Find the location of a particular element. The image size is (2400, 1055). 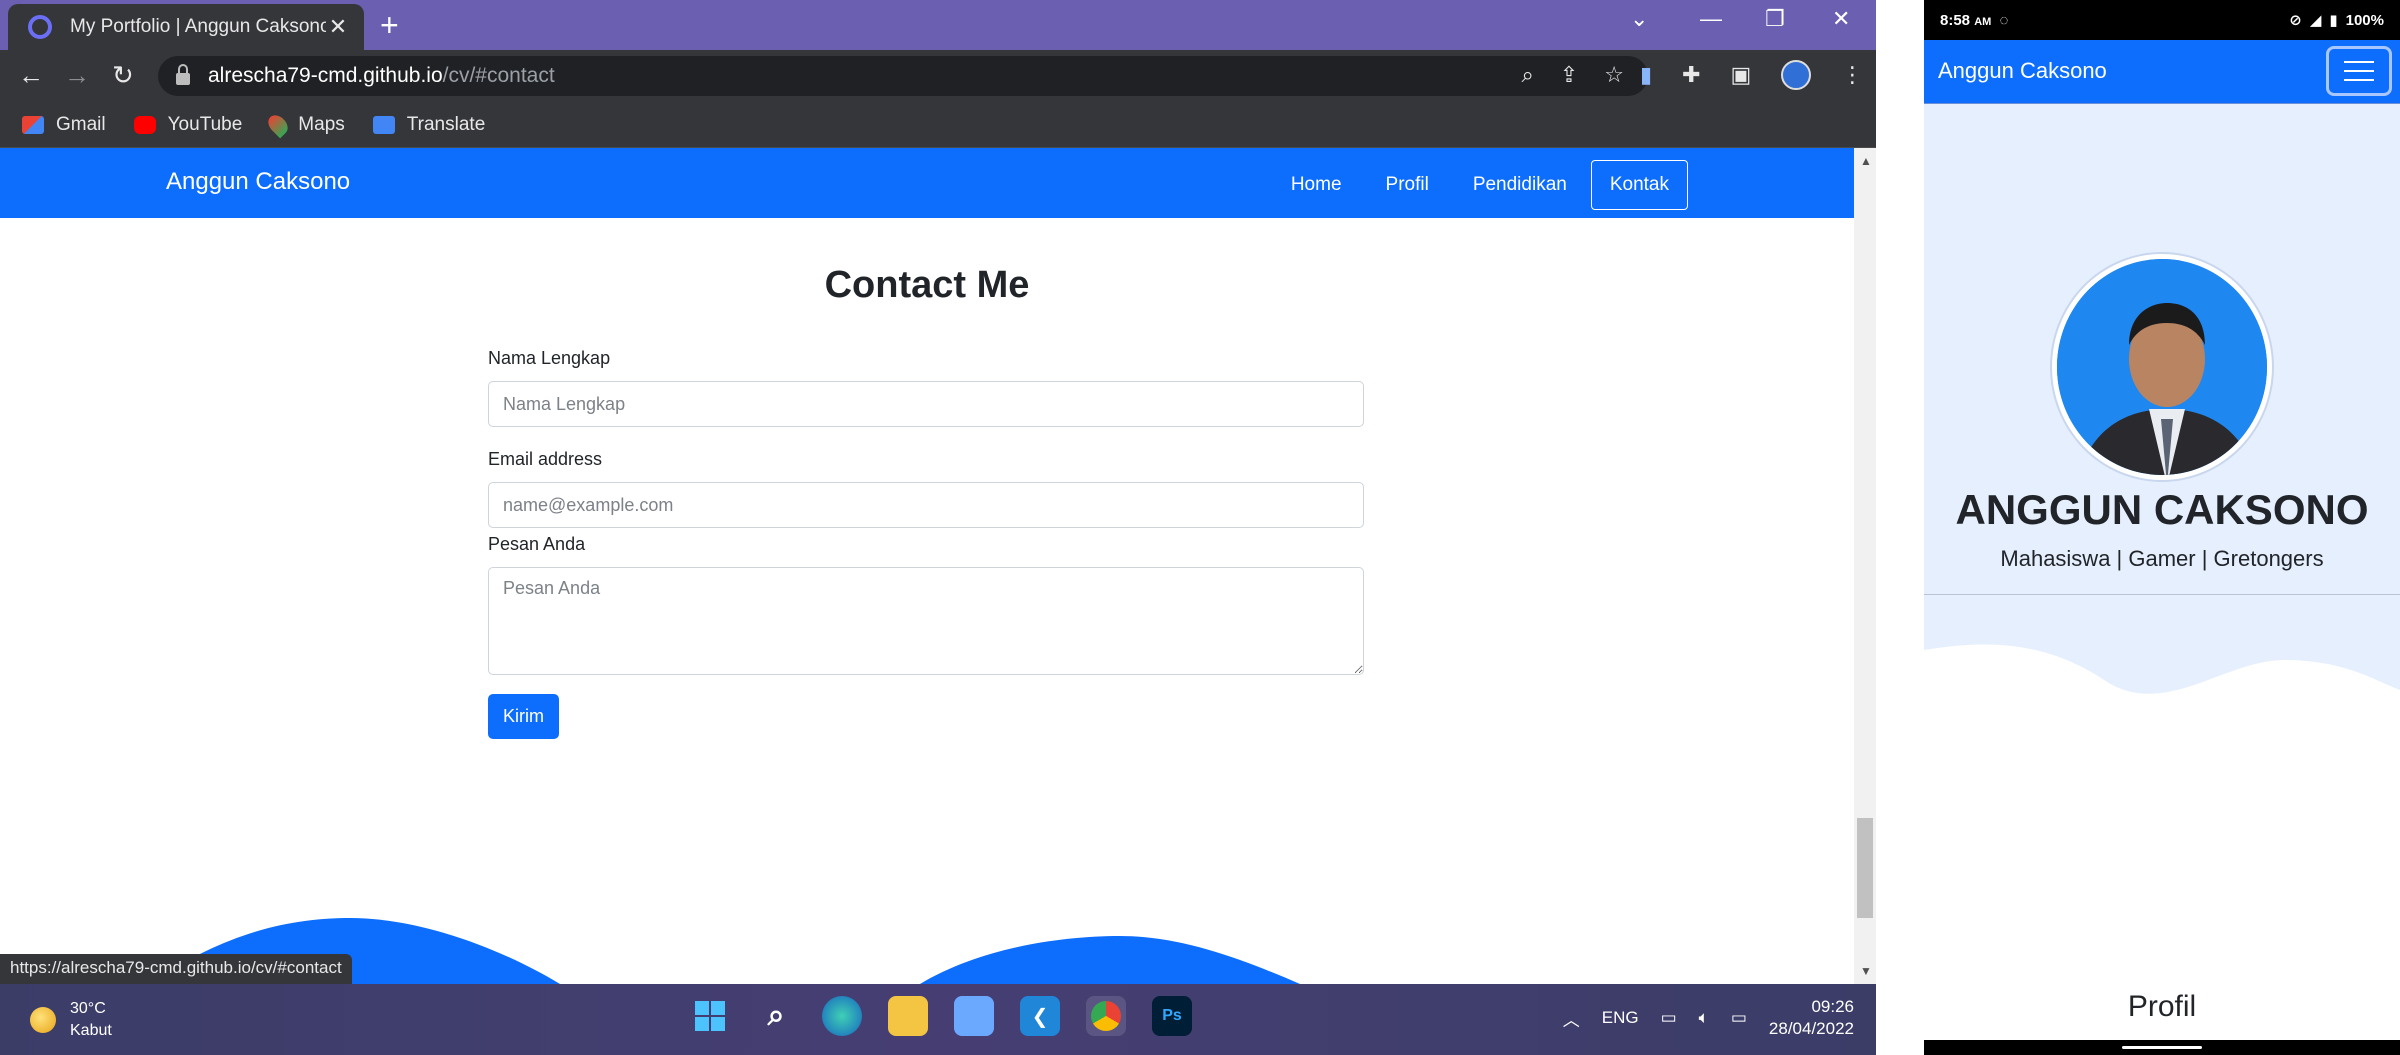

weather-widget: 30°C Kabut is located at coordinates (71, 1020).